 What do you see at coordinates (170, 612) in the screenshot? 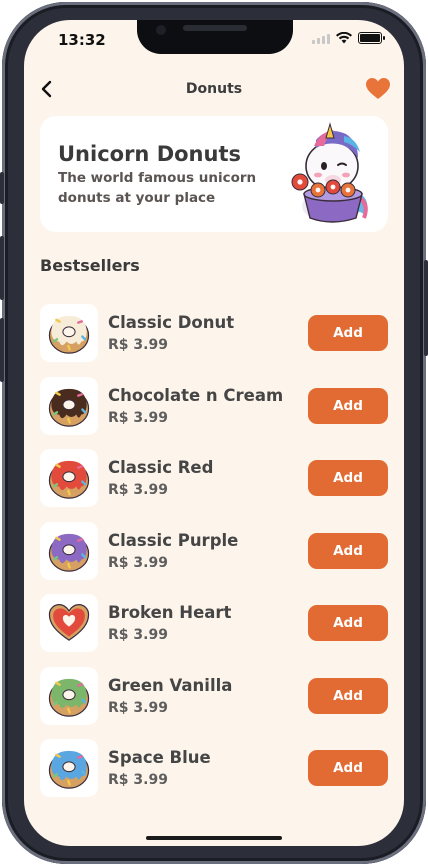
I see `product-name: Broken Heart` at bounding box center [170, 612].